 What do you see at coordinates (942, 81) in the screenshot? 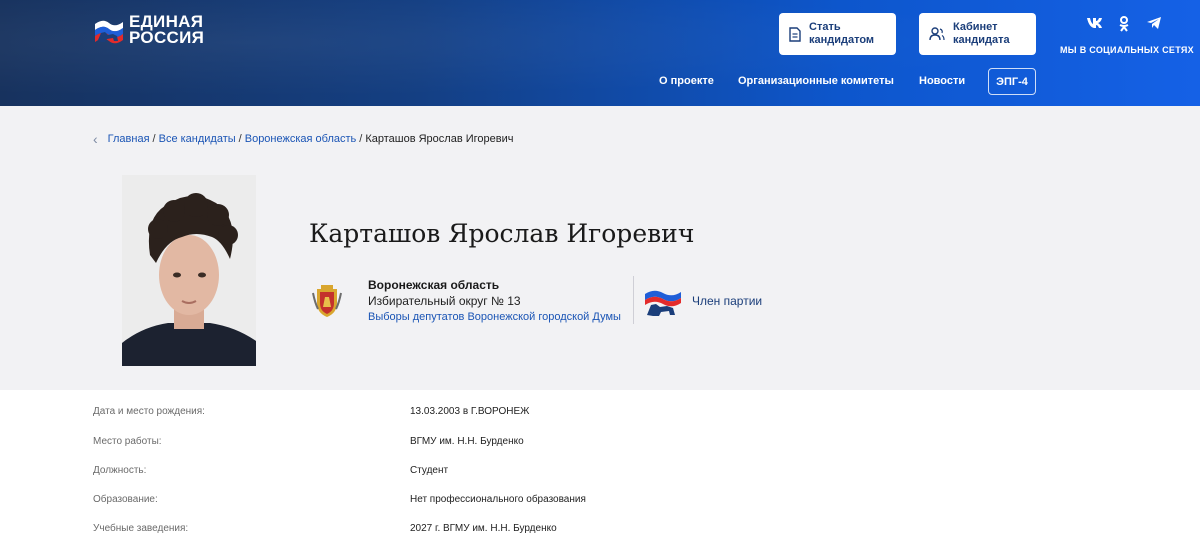
I see `nav-news: Новости` at bounding box center [942, 81].